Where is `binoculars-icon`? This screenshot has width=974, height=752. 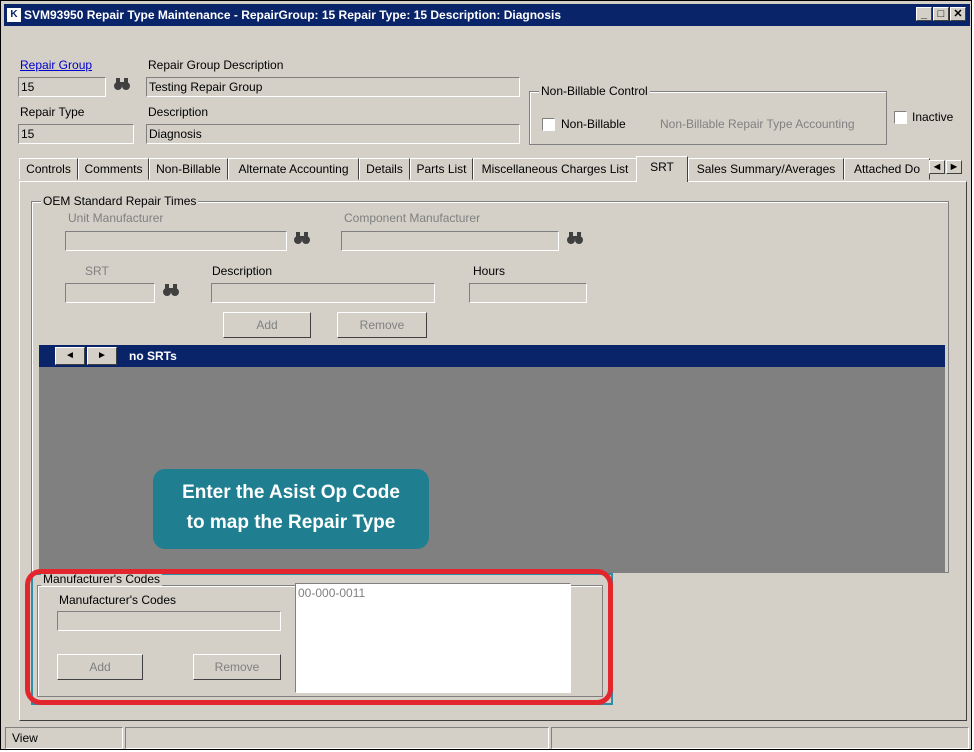 binoculars-icon is located at coordinates (122, 87).